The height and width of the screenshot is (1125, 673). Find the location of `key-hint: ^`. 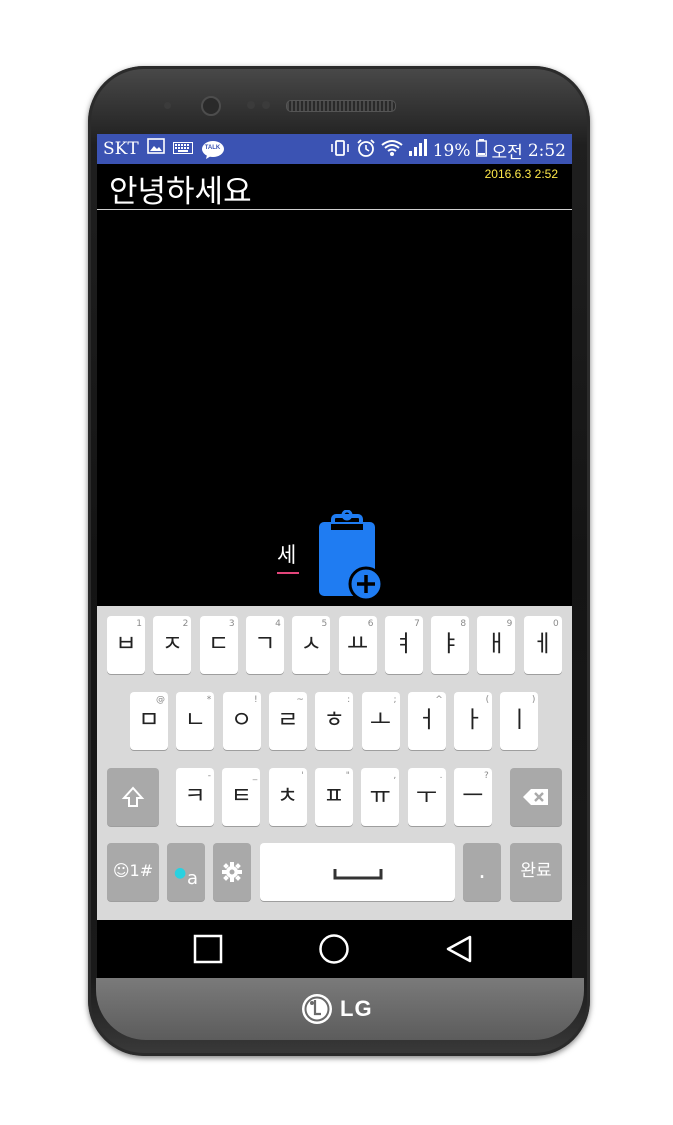

key-hint: ^ is located at coordinates (439, 700).